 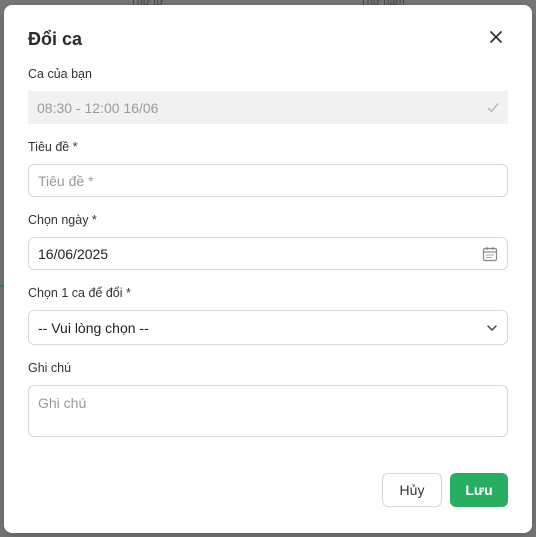 I want to click on note-placeholder: Ghi chú, so click(x=62, y=403).